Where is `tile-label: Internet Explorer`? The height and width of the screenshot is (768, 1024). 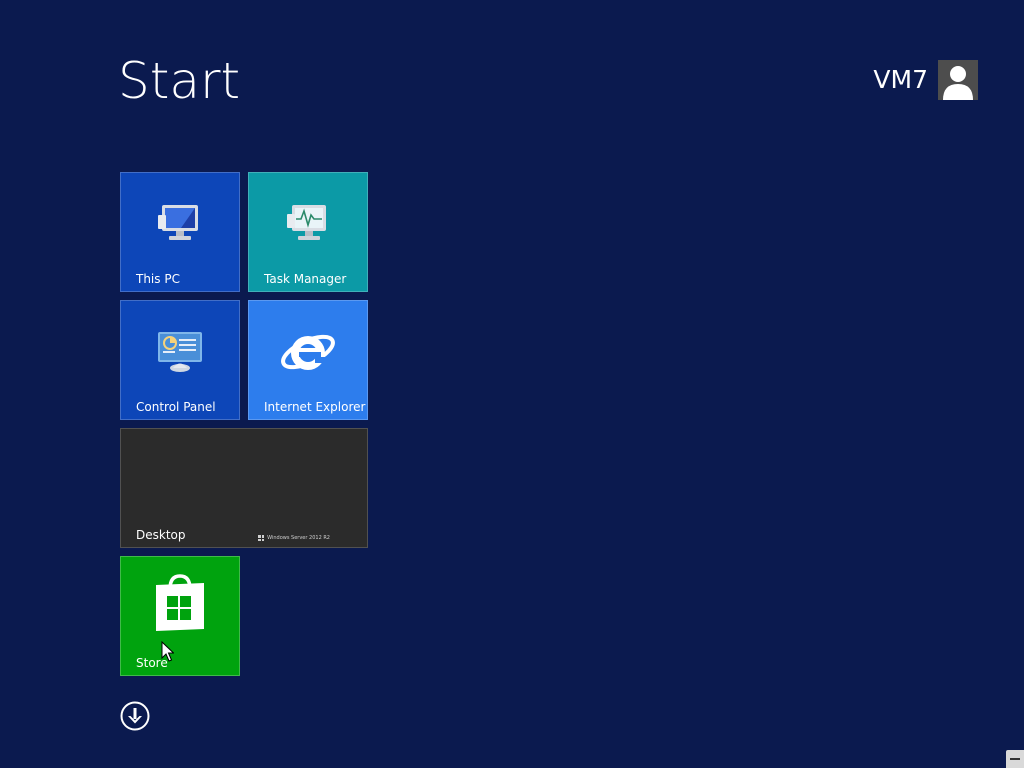
tile-label: Internet Explorer is located at coordinates (315, 407).